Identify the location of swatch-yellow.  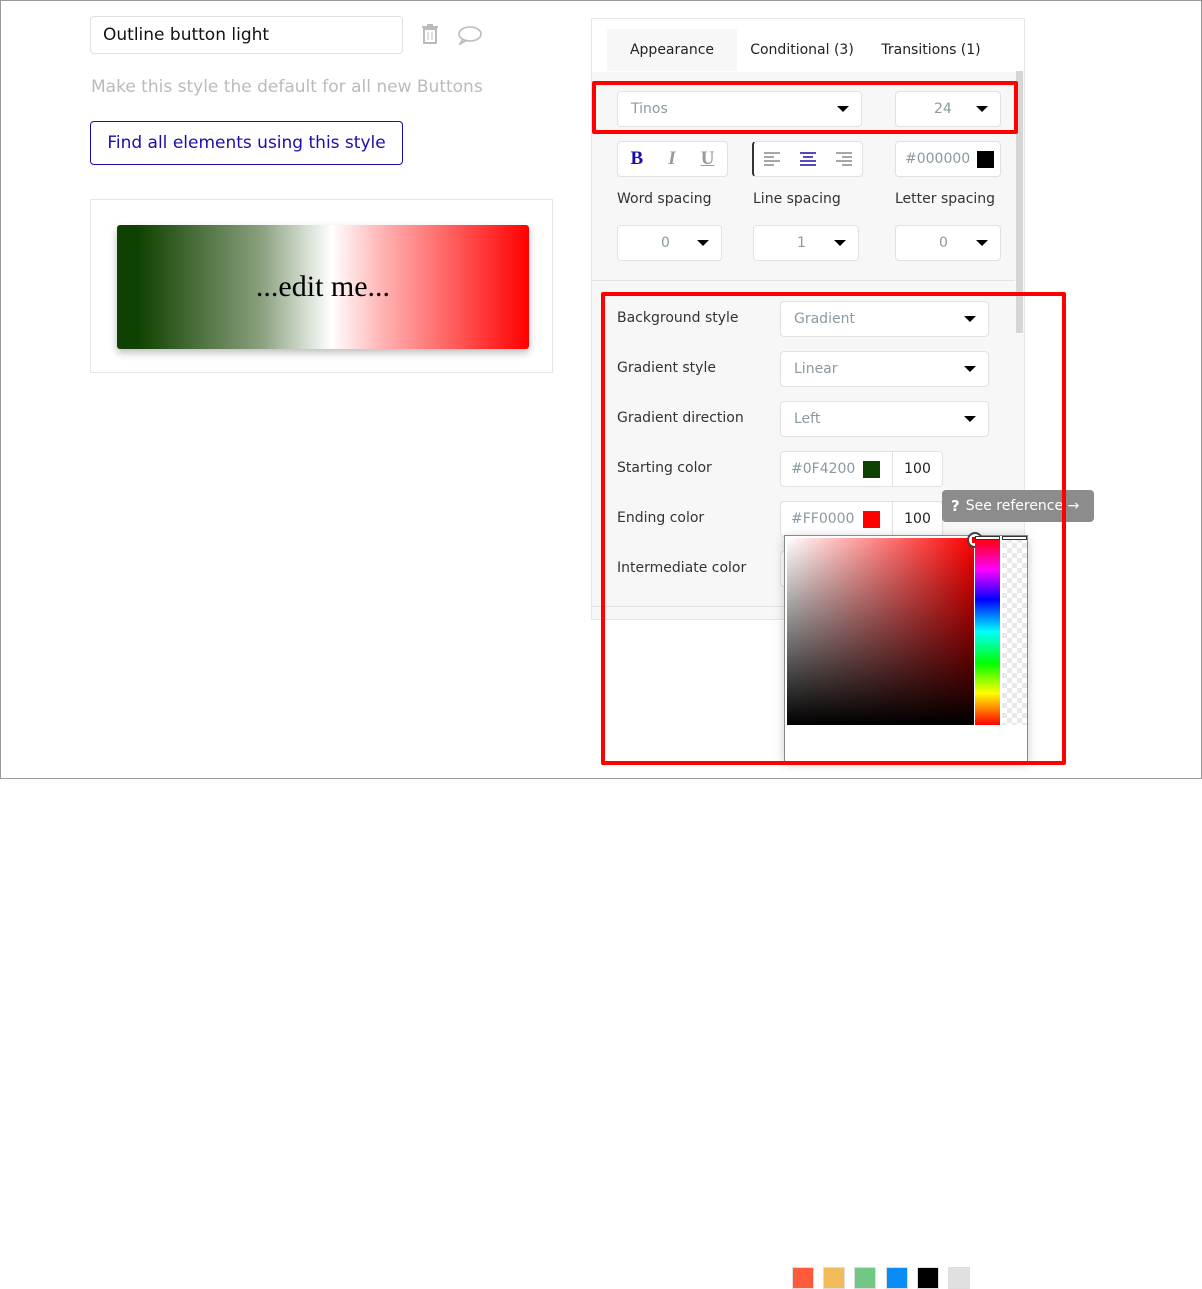
(834, 1278).